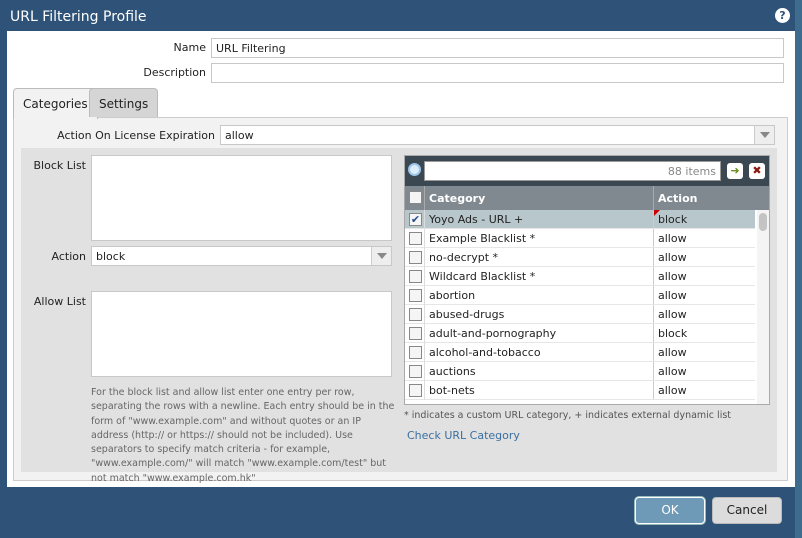 Image resolution: width=802 pixels, height=538 pixels. I want to click on table-row: abortion allow, so click(580, 295).